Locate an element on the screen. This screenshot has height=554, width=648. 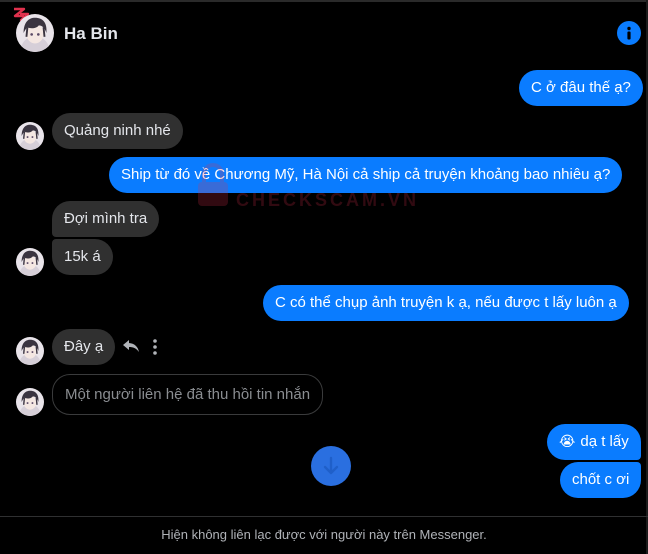
chat-header: Ha Bin is located at coordinates (324, 33).